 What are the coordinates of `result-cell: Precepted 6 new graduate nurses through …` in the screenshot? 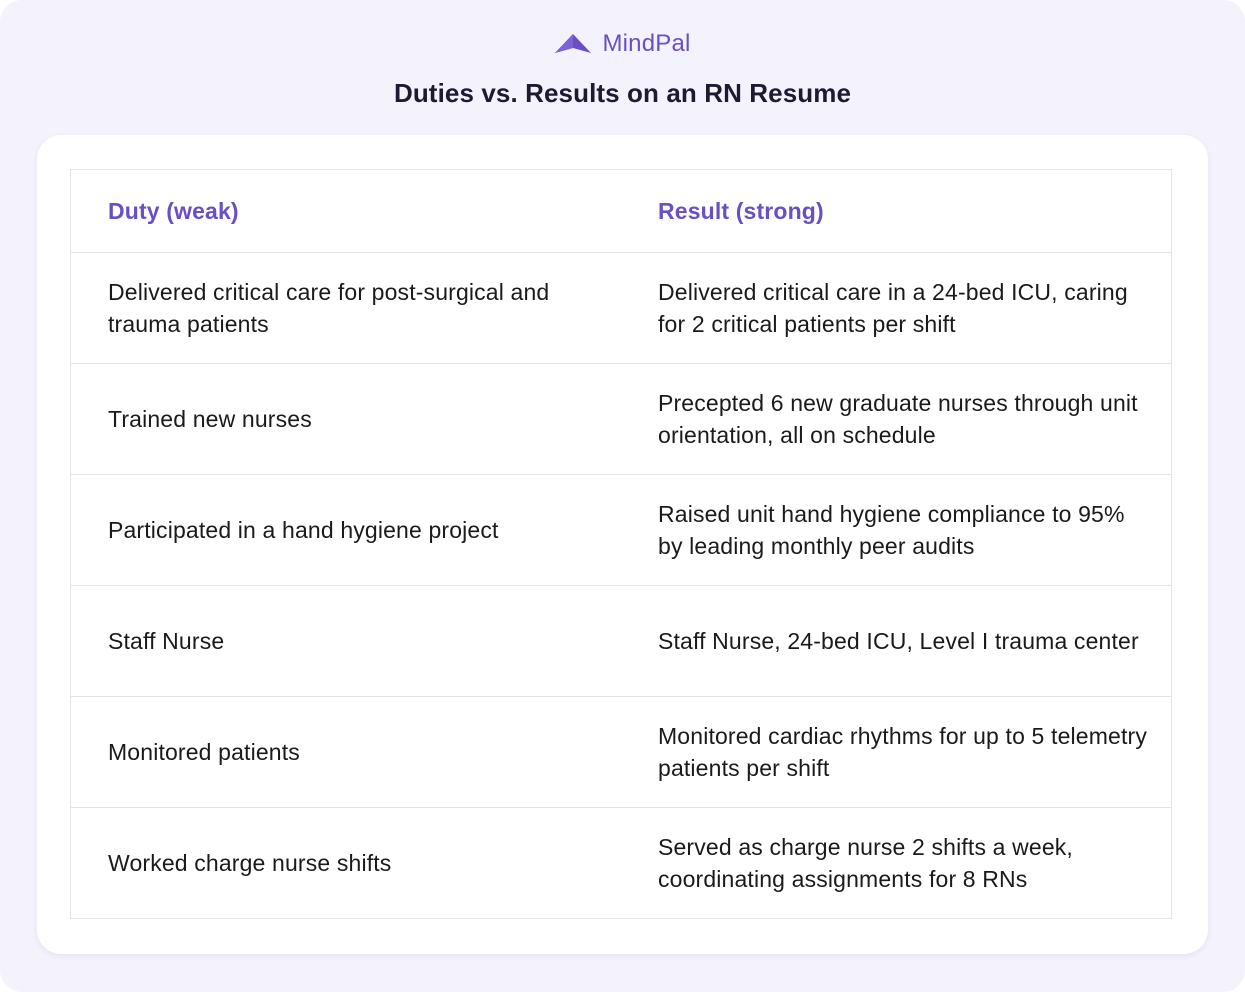 It's located at (898, 419).